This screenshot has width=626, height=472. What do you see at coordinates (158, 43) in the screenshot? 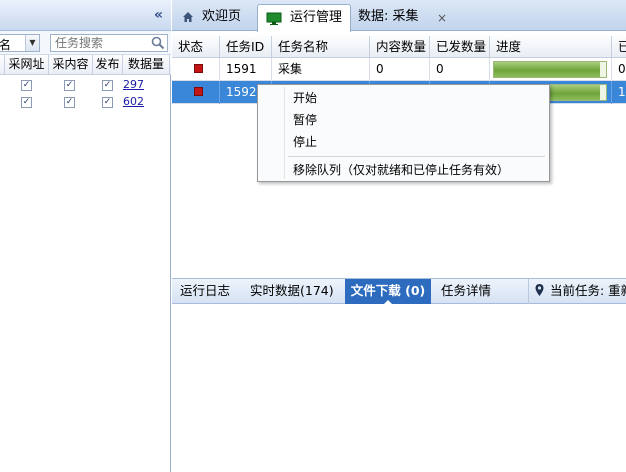
I see `search-icon` at bounding box center [158, 43].